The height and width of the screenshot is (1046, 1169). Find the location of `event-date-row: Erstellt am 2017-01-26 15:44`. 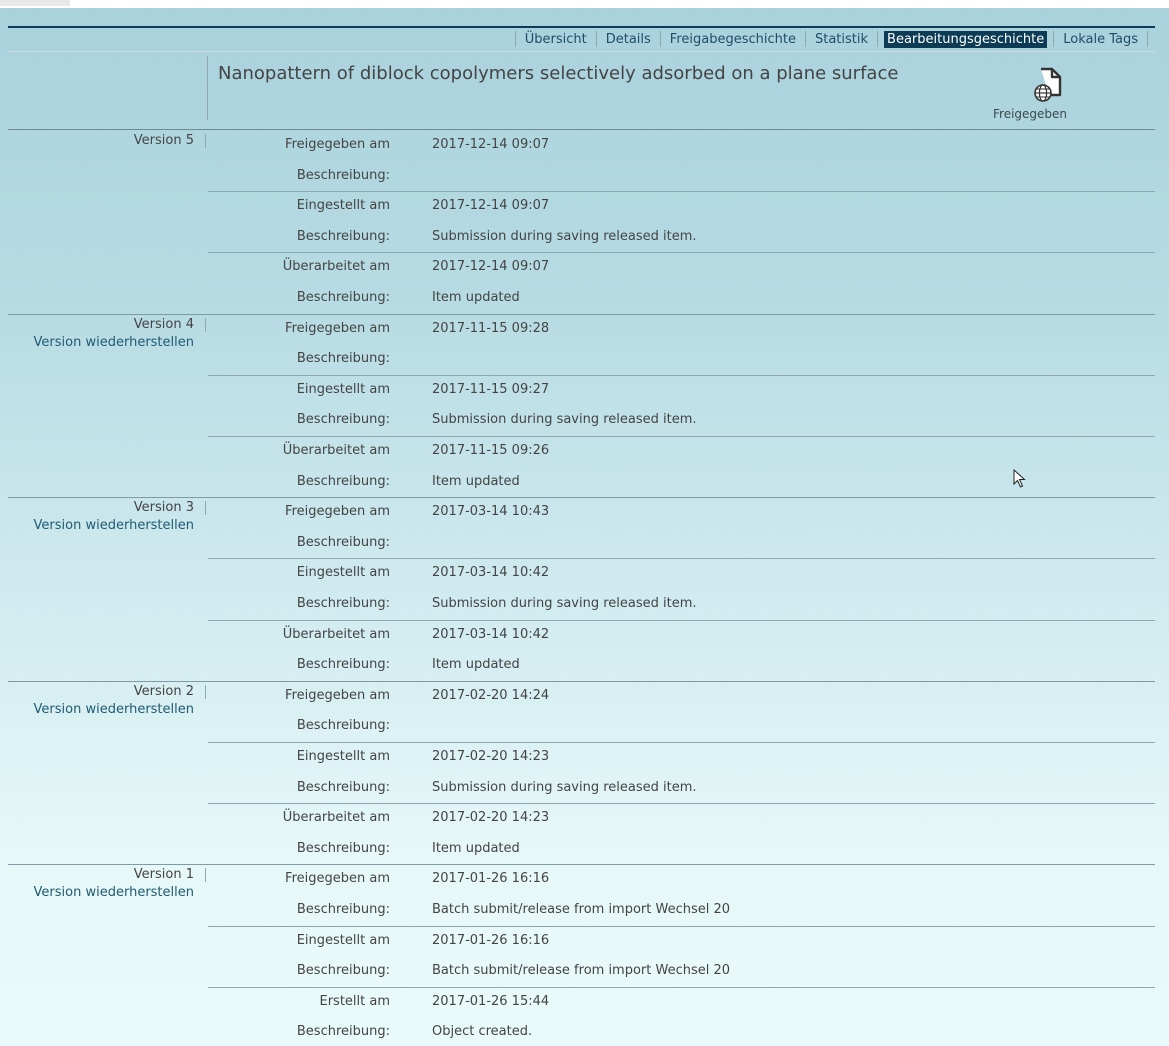

event-date-row: Erstellt am 2017-01-26 15:44 is located at coordinates (681, 1002).